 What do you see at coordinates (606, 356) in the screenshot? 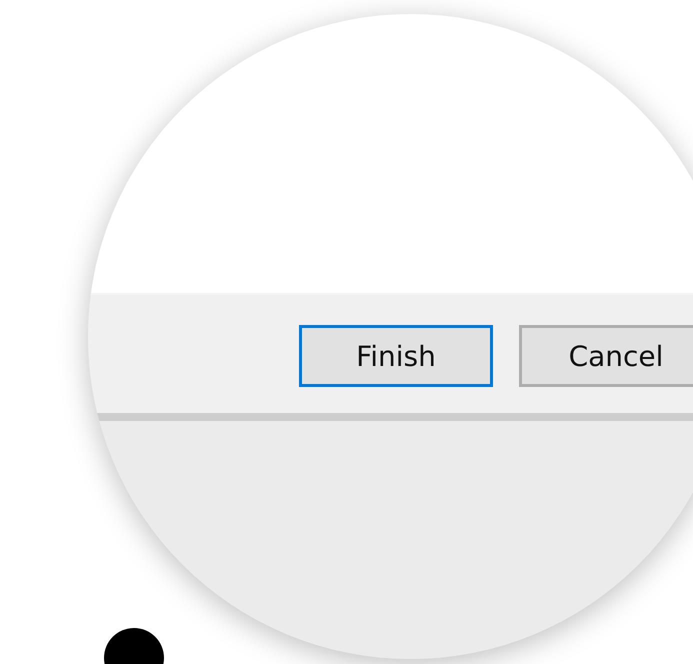
I see `cancel-button: Cancel` at bounding box center [606, 356].